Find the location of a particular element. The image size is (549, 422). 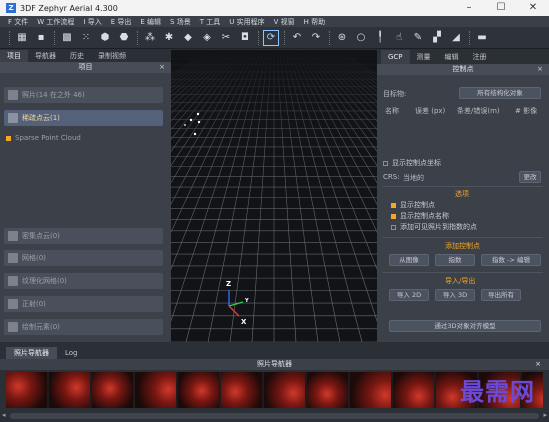

more-icon: ▬ is located at coordinates (482, 38).